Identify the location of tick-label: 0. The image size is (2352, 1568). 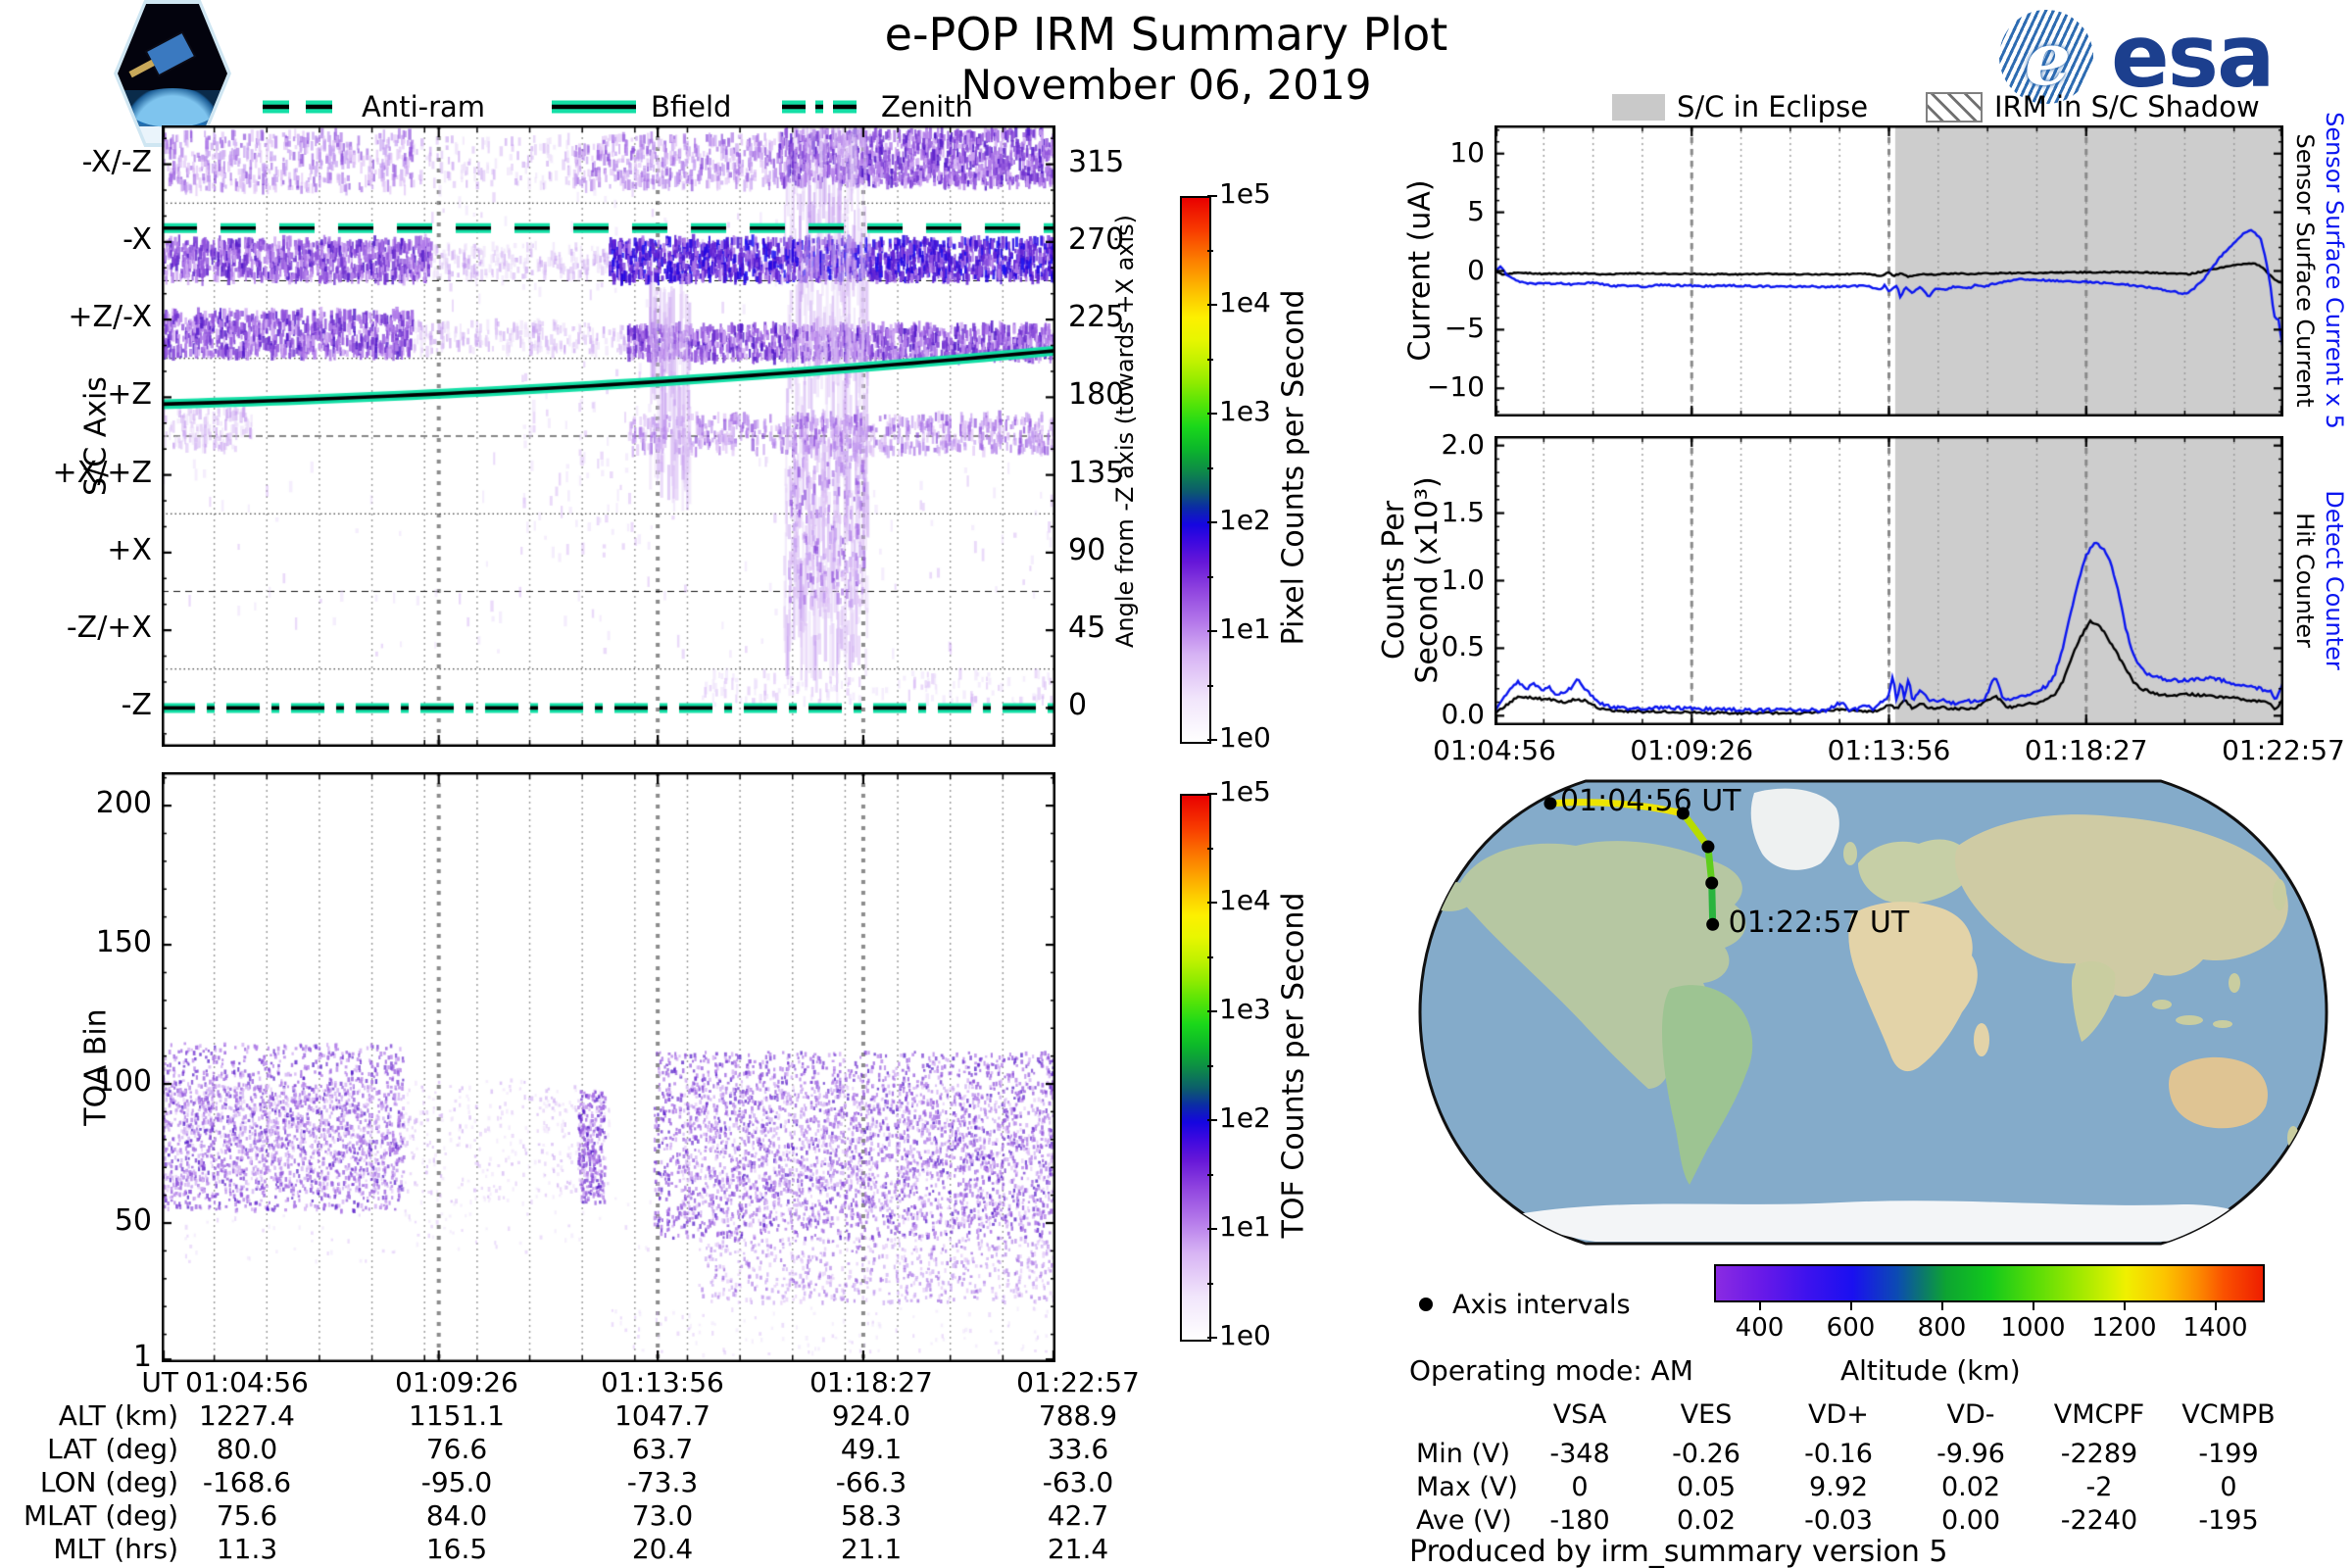
(1078, 705).